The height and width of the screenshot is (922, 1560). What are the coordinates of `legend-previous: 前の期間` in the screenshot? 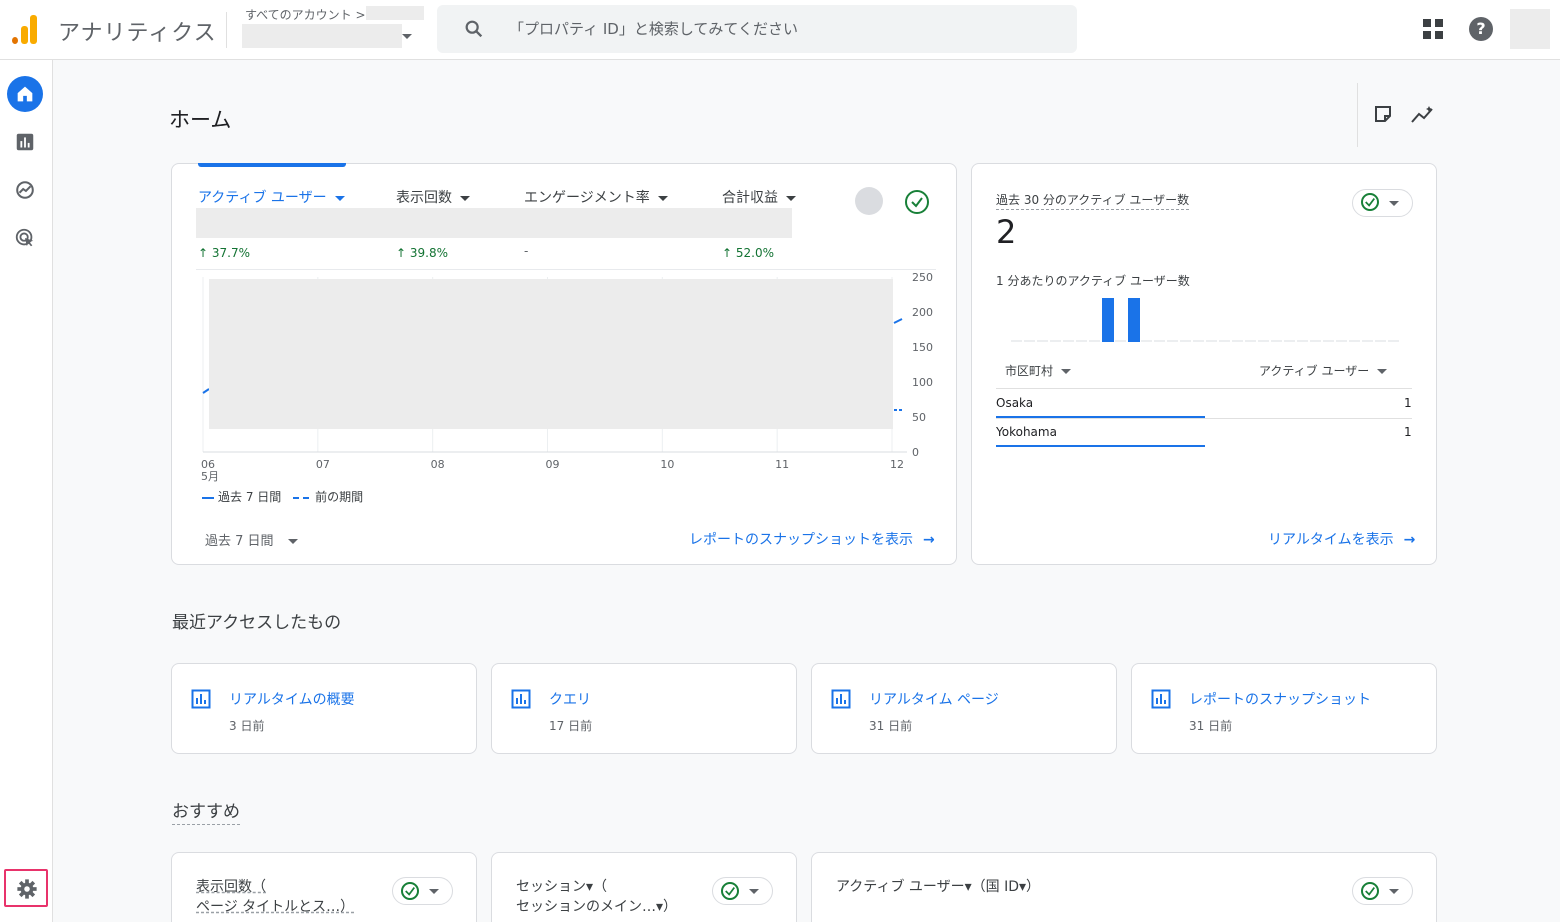 It's located at (339, 497).